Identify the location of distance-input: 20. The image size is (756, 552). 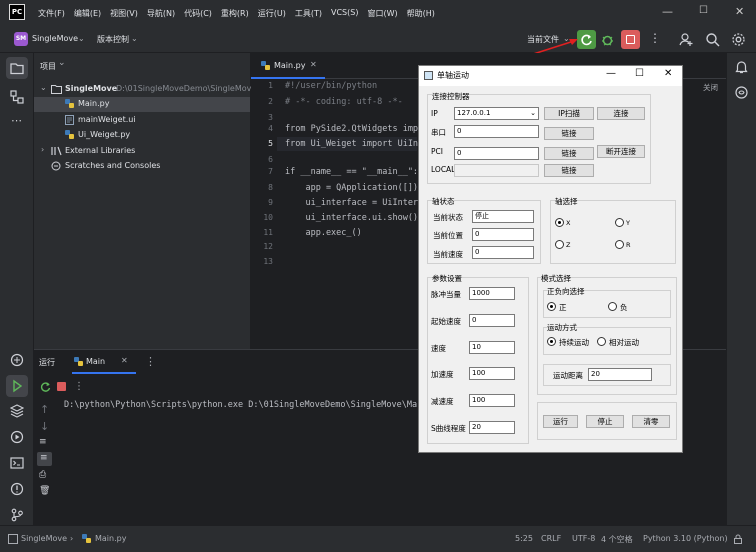
(620, 374).